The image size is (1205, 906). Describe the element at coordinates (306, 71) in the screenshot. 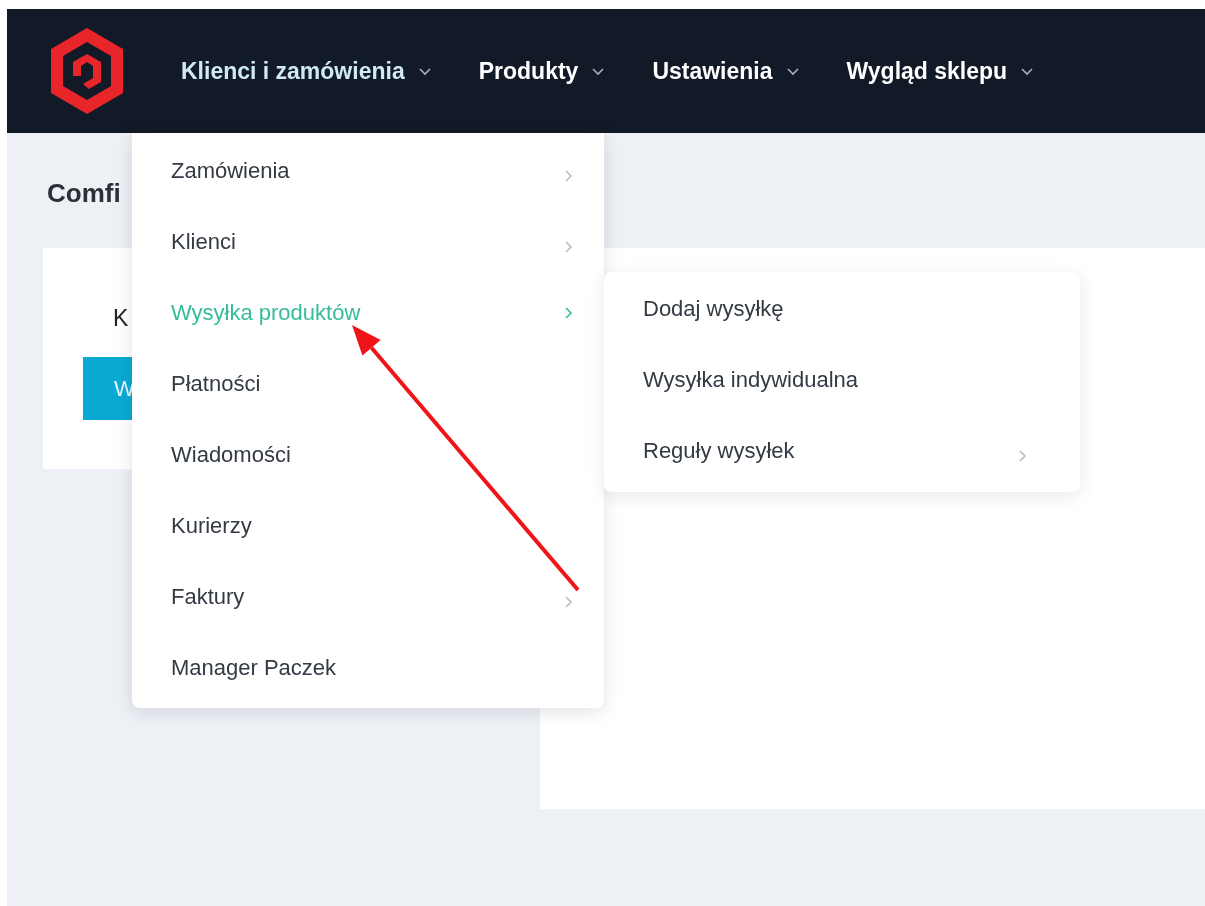

I see `nav-menu-item: Klienci i zamówienia` at that location.